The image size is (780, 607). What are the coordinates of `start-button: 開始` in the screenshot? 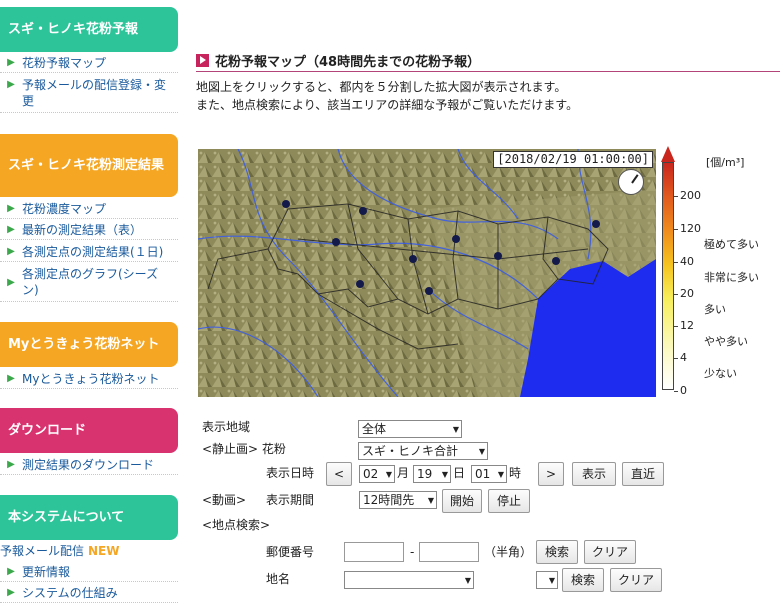 It's located at (462, 501).